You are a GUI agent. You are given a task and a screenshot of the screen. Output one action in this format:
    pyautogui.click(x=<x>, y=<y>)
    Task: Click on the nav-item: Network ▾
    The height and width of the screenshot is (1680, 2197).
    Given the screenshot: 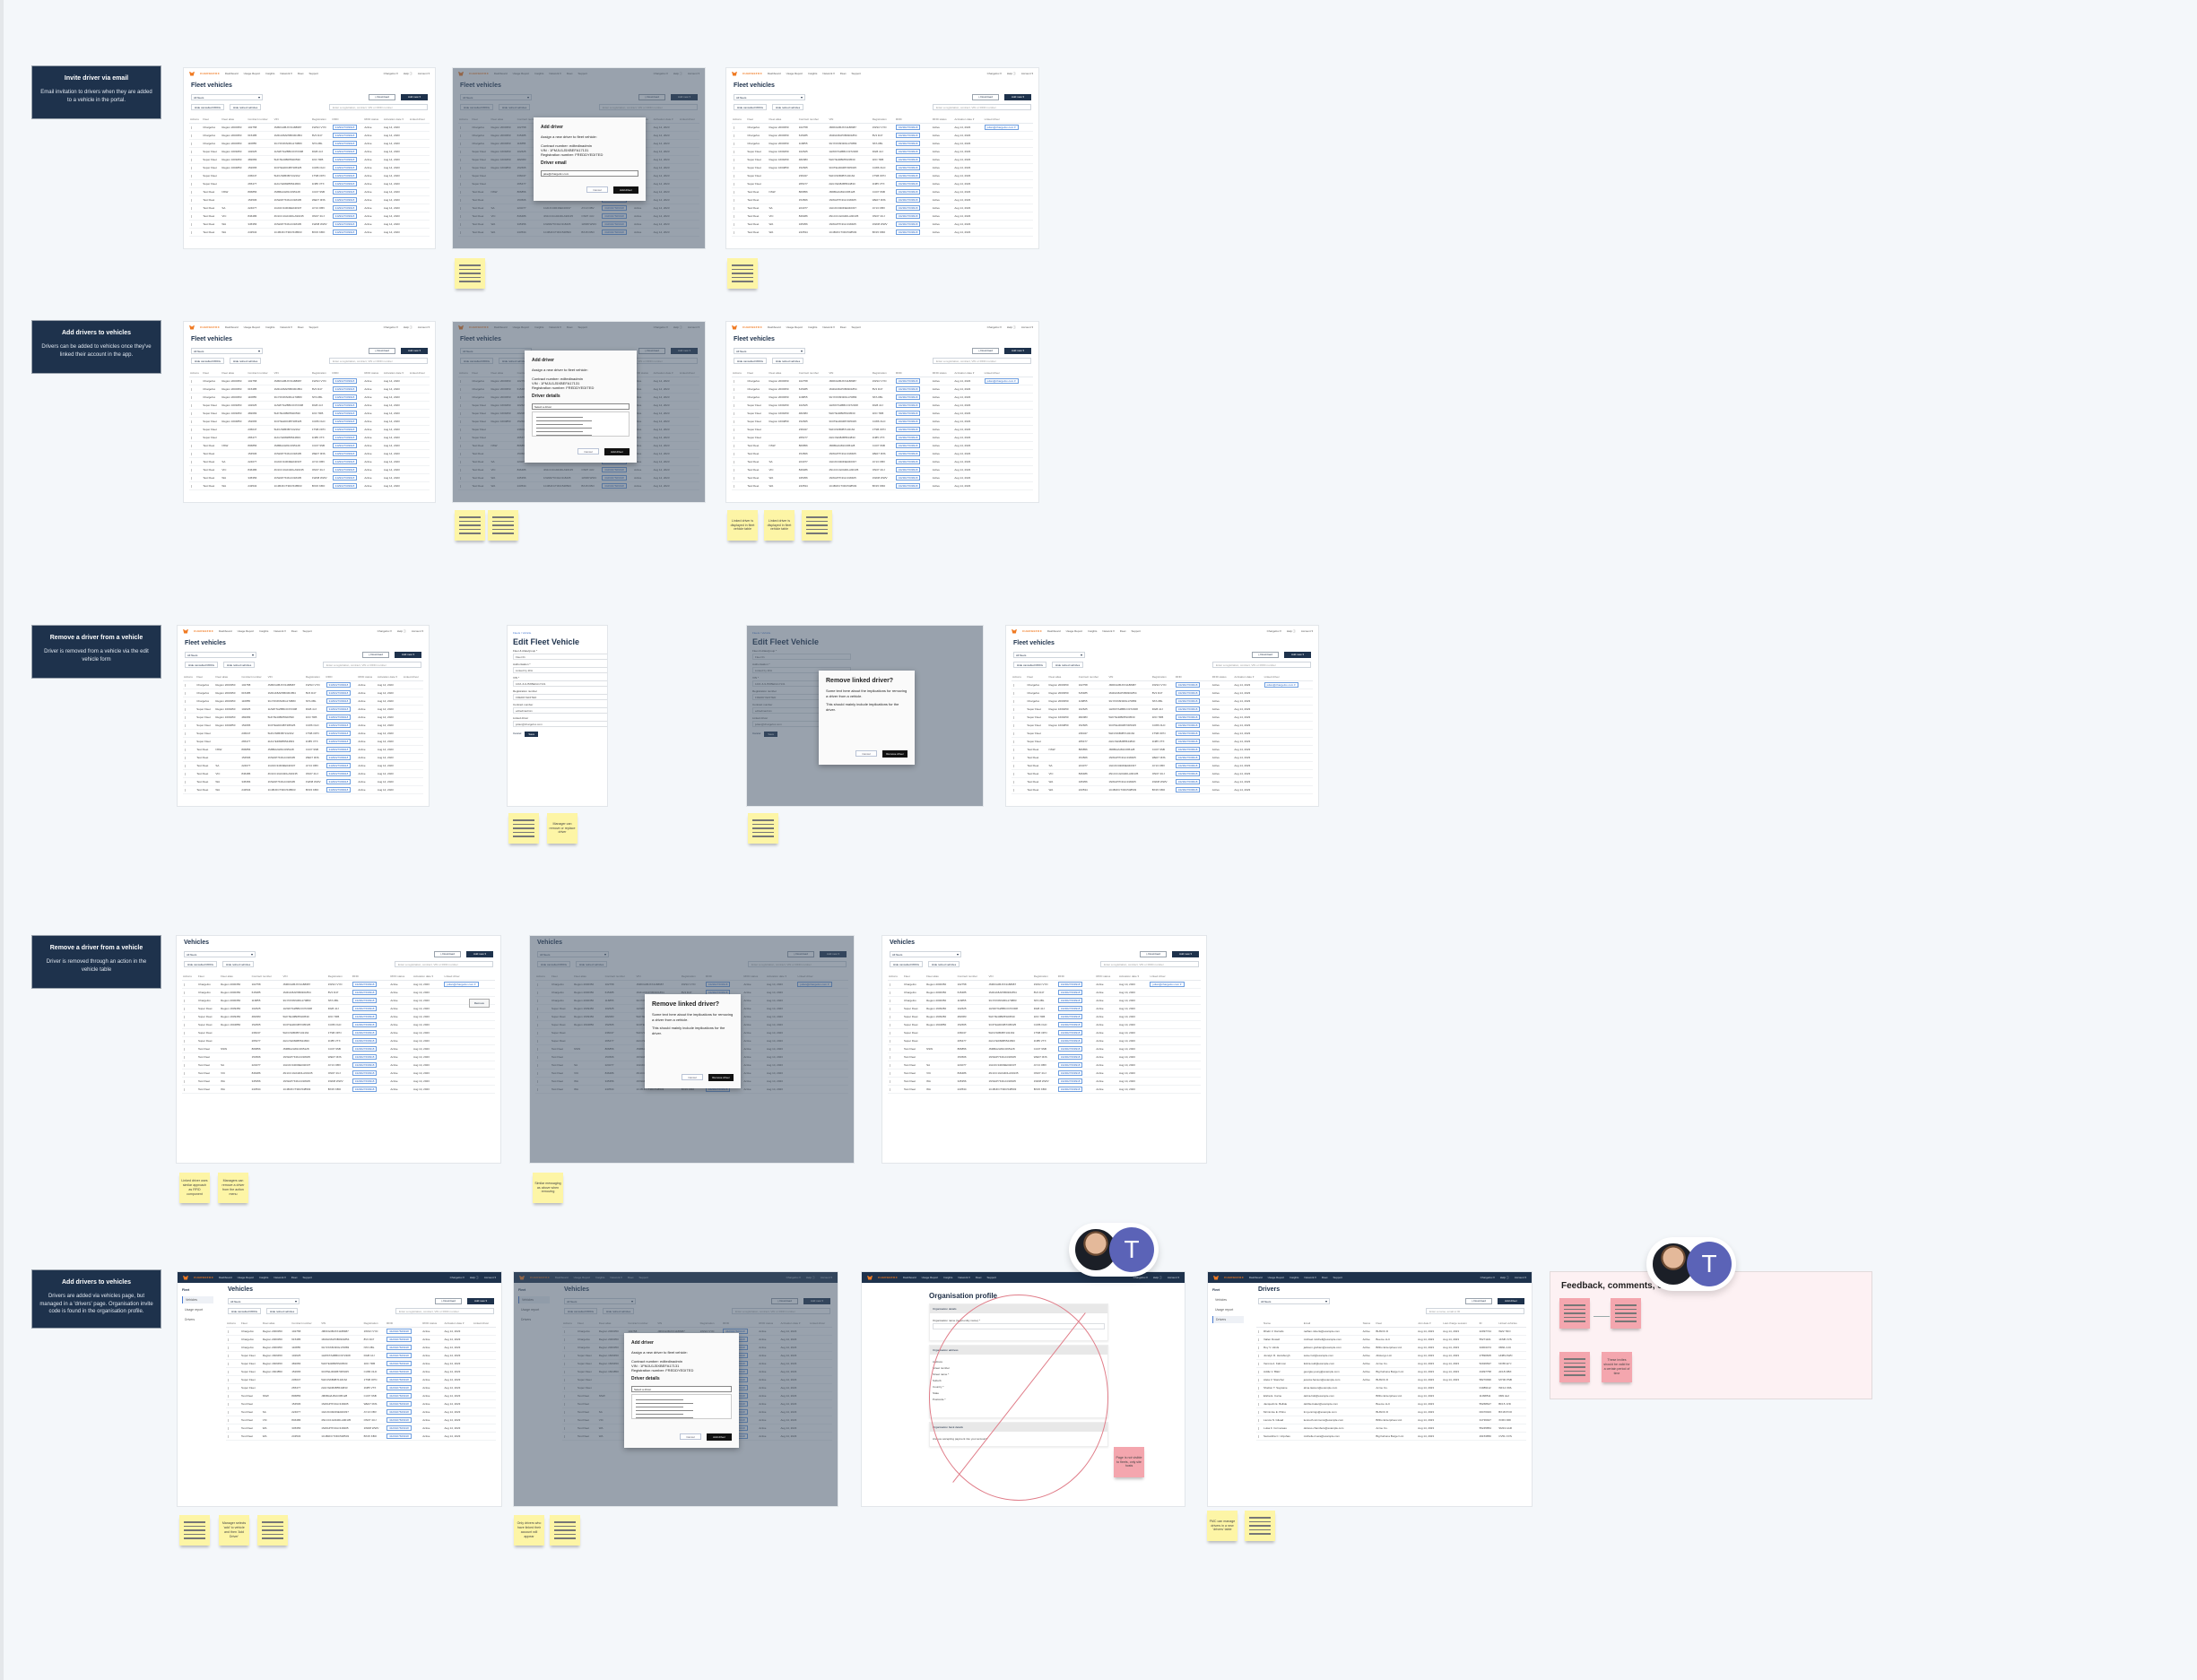 What is the action you would take?
    pyautogui.click(x=554, y=327)
    